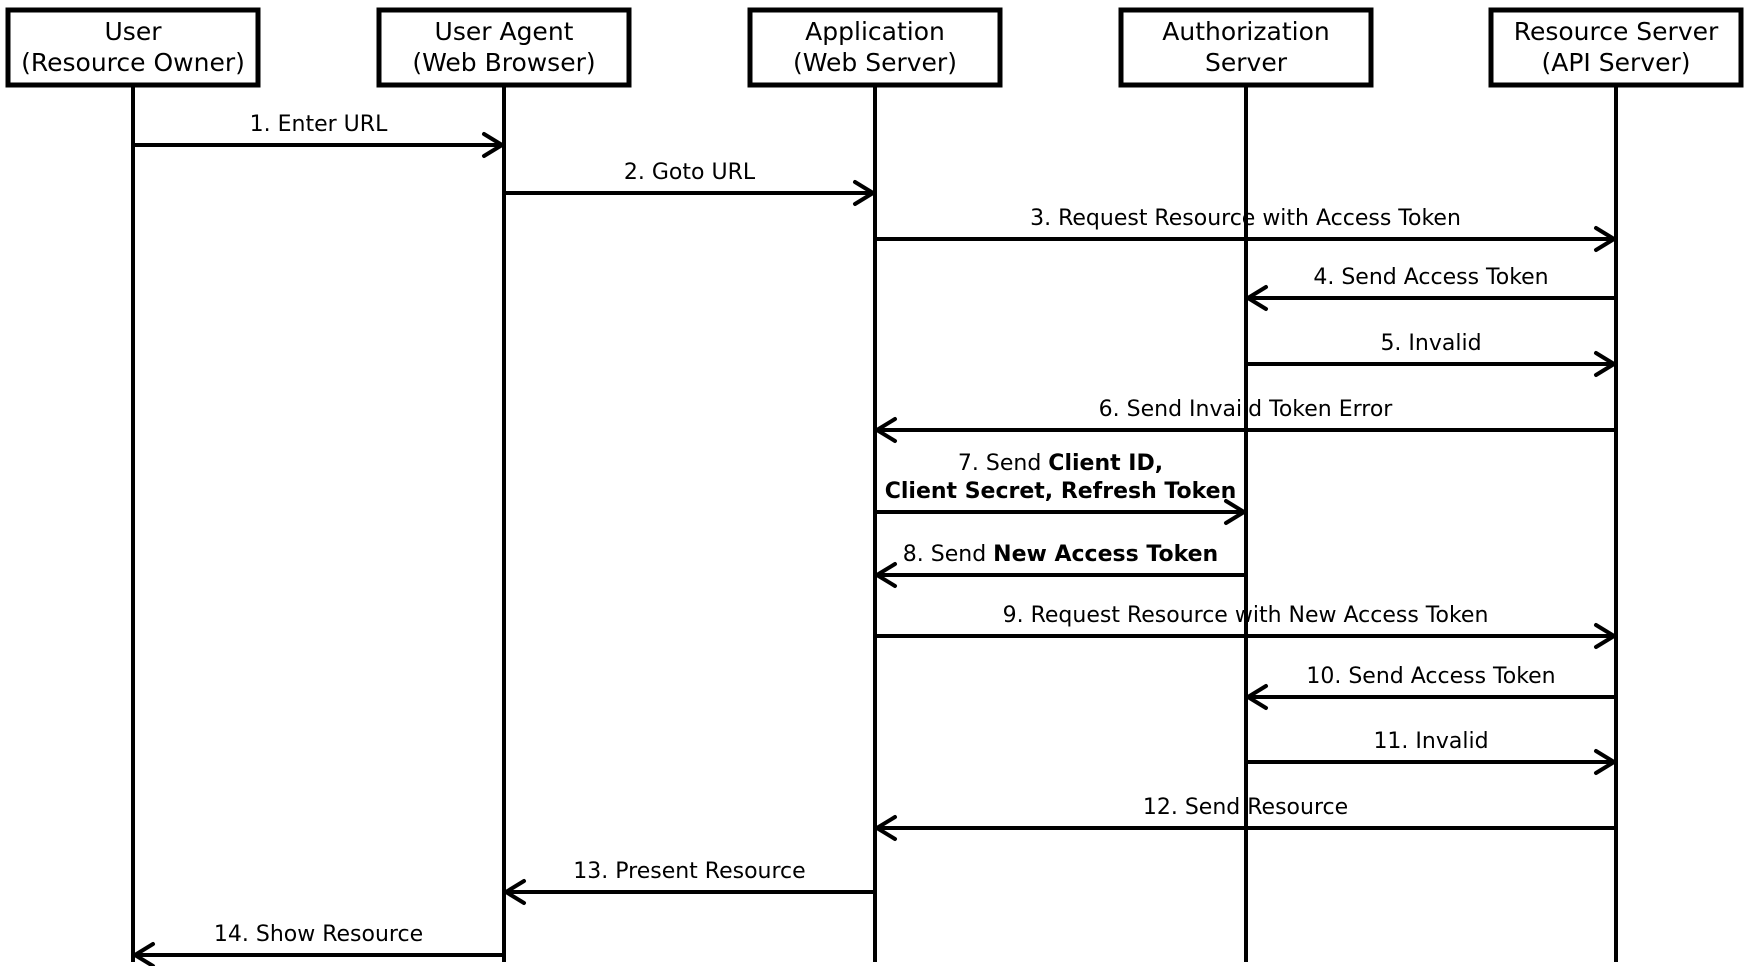 The height and width of the screenshot is (966, 1750). What do you see at coordinates (134, 31) in the screenshot?
I see `participant-name: User` at bounding box center [134, 31].